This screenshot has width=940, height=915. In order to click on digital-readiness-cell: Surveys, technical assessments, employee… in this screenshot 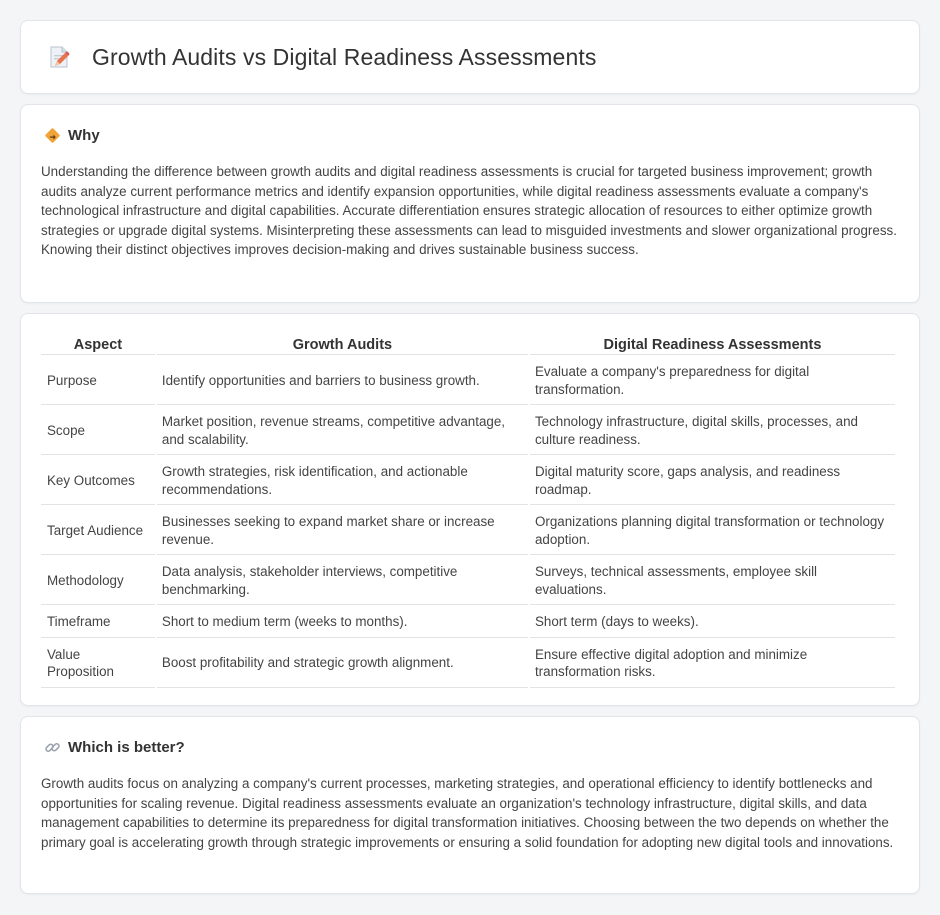, I will do `click(712, 581)`.